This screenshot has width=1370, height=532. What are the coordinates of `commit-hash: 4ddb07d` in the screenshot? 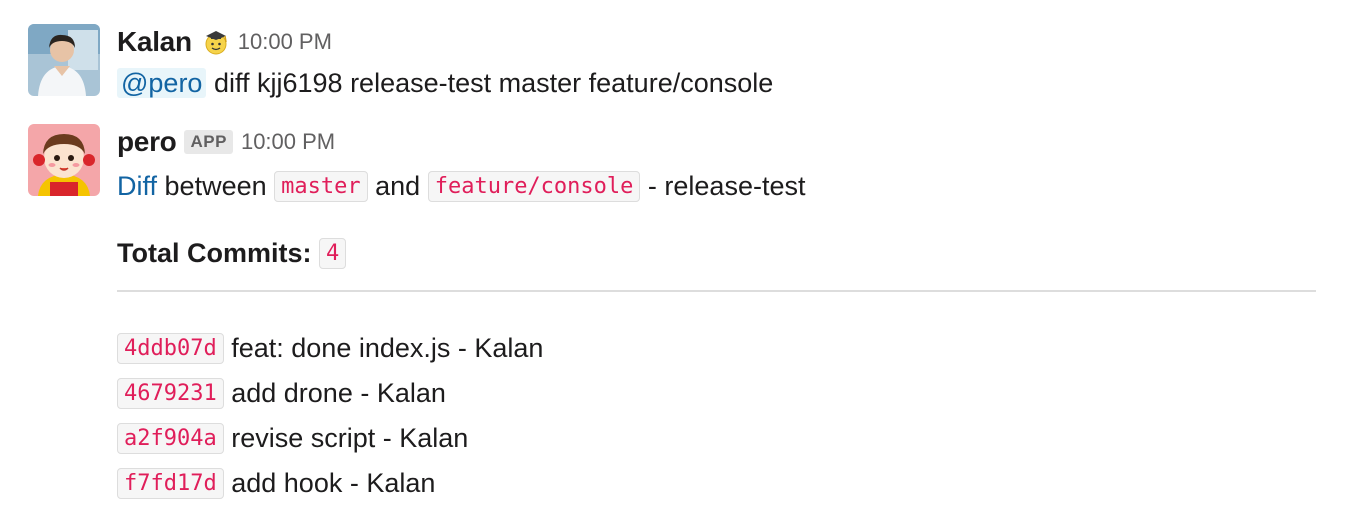 It's located at (170, 348).